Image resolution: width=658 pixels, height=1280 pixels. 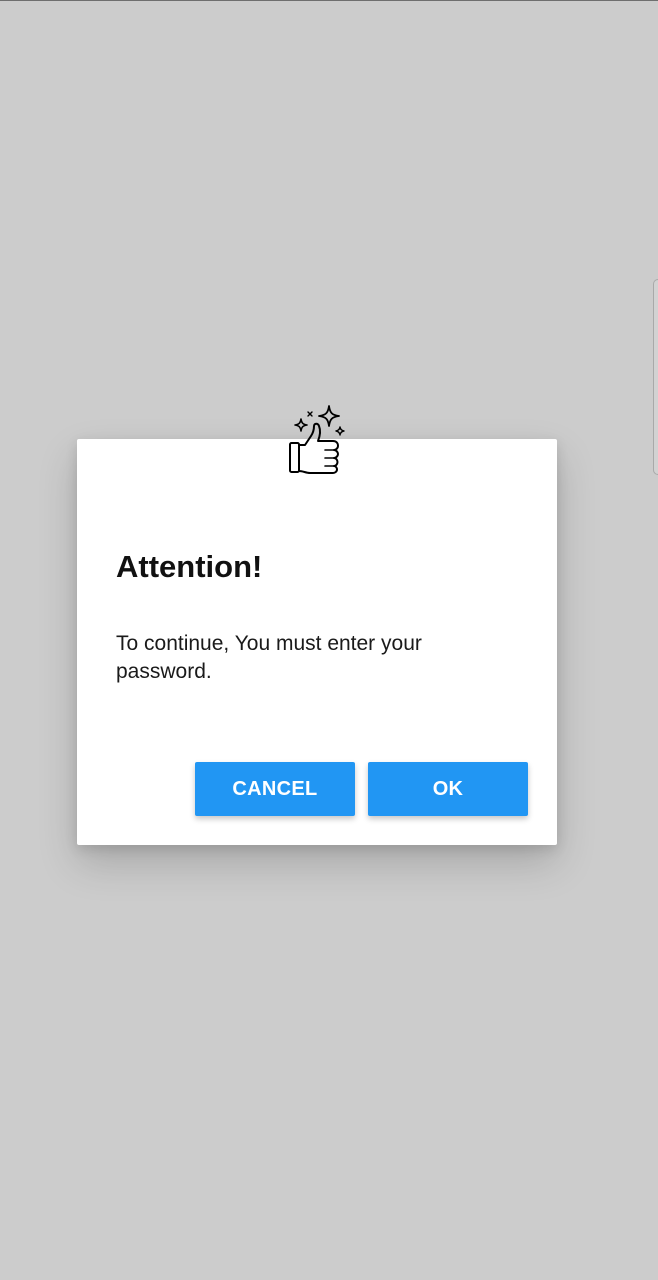 I want to click on edge-panel-handle, so click(x=655, y=377).